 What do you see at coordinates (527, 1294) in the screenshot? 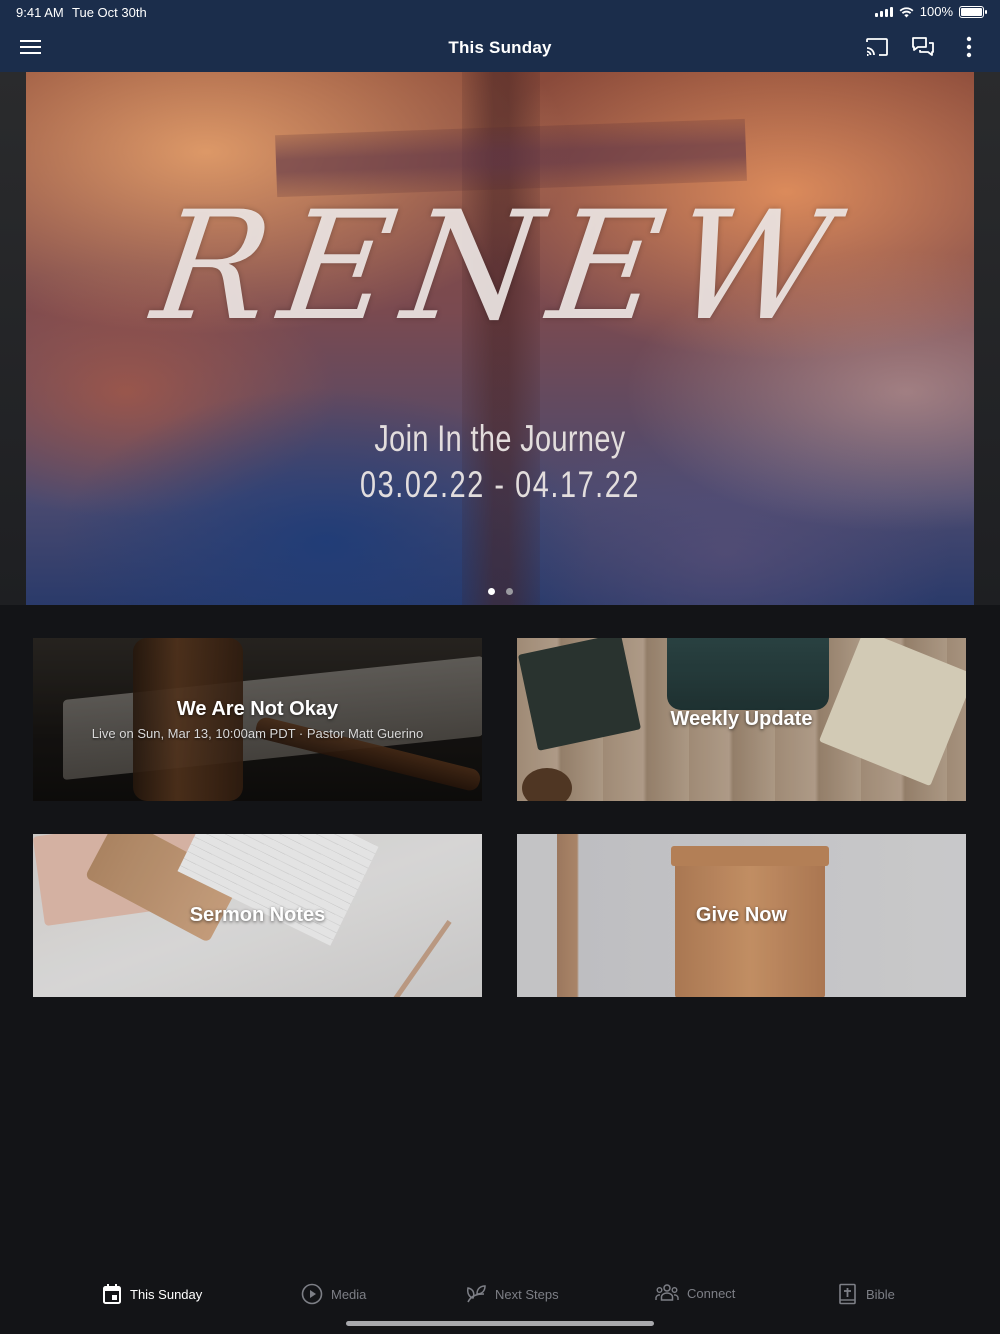
I see `tab-label: Next Steps` at bounding box center [527, 1294].